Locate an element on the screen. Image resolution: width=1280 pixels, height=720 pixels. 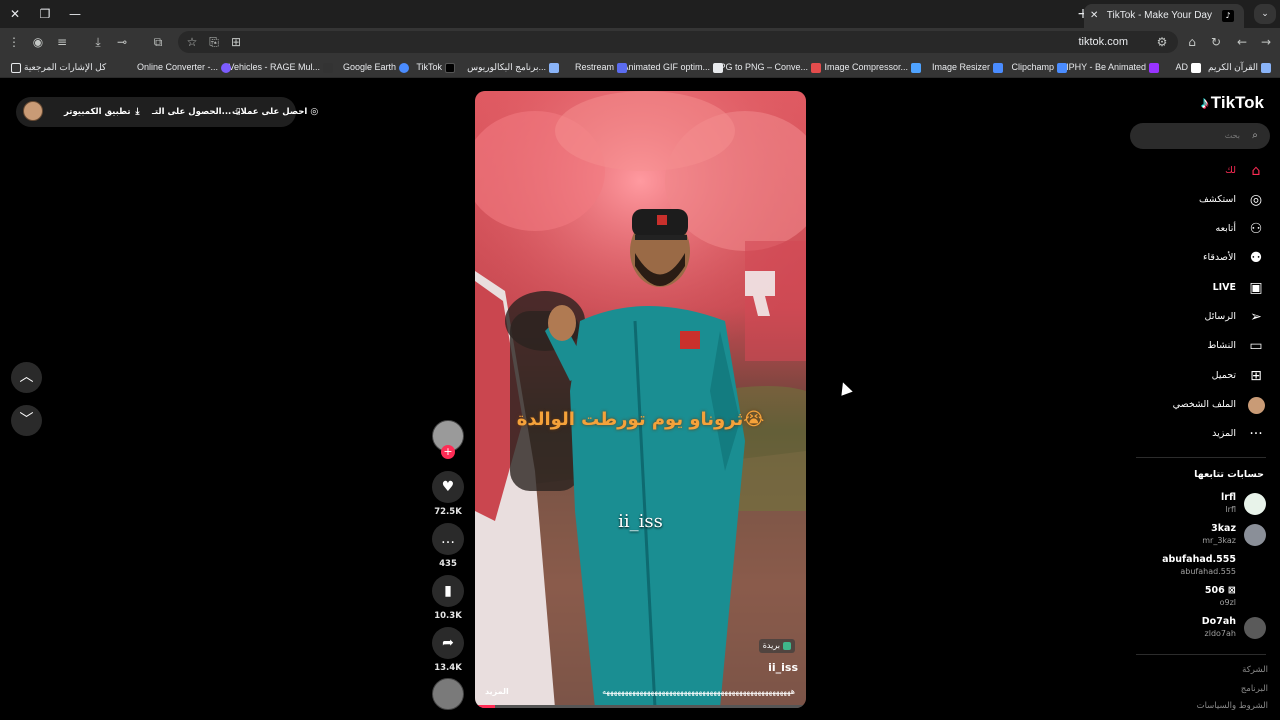
home-button-icon: ⌂ is located at coordinates (1192, 42).